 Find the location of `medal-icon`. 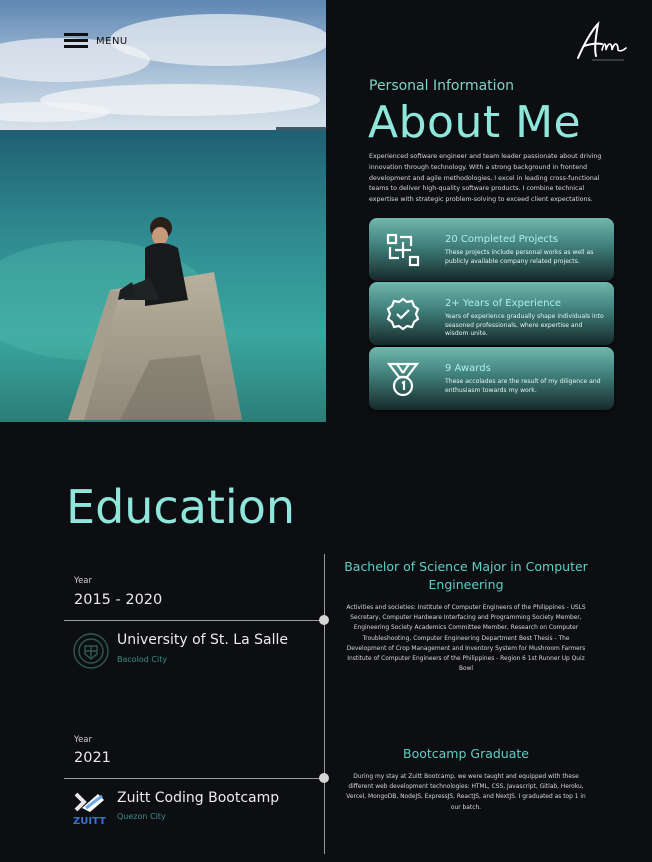

medal-icon is located at coordinates (403, 379).